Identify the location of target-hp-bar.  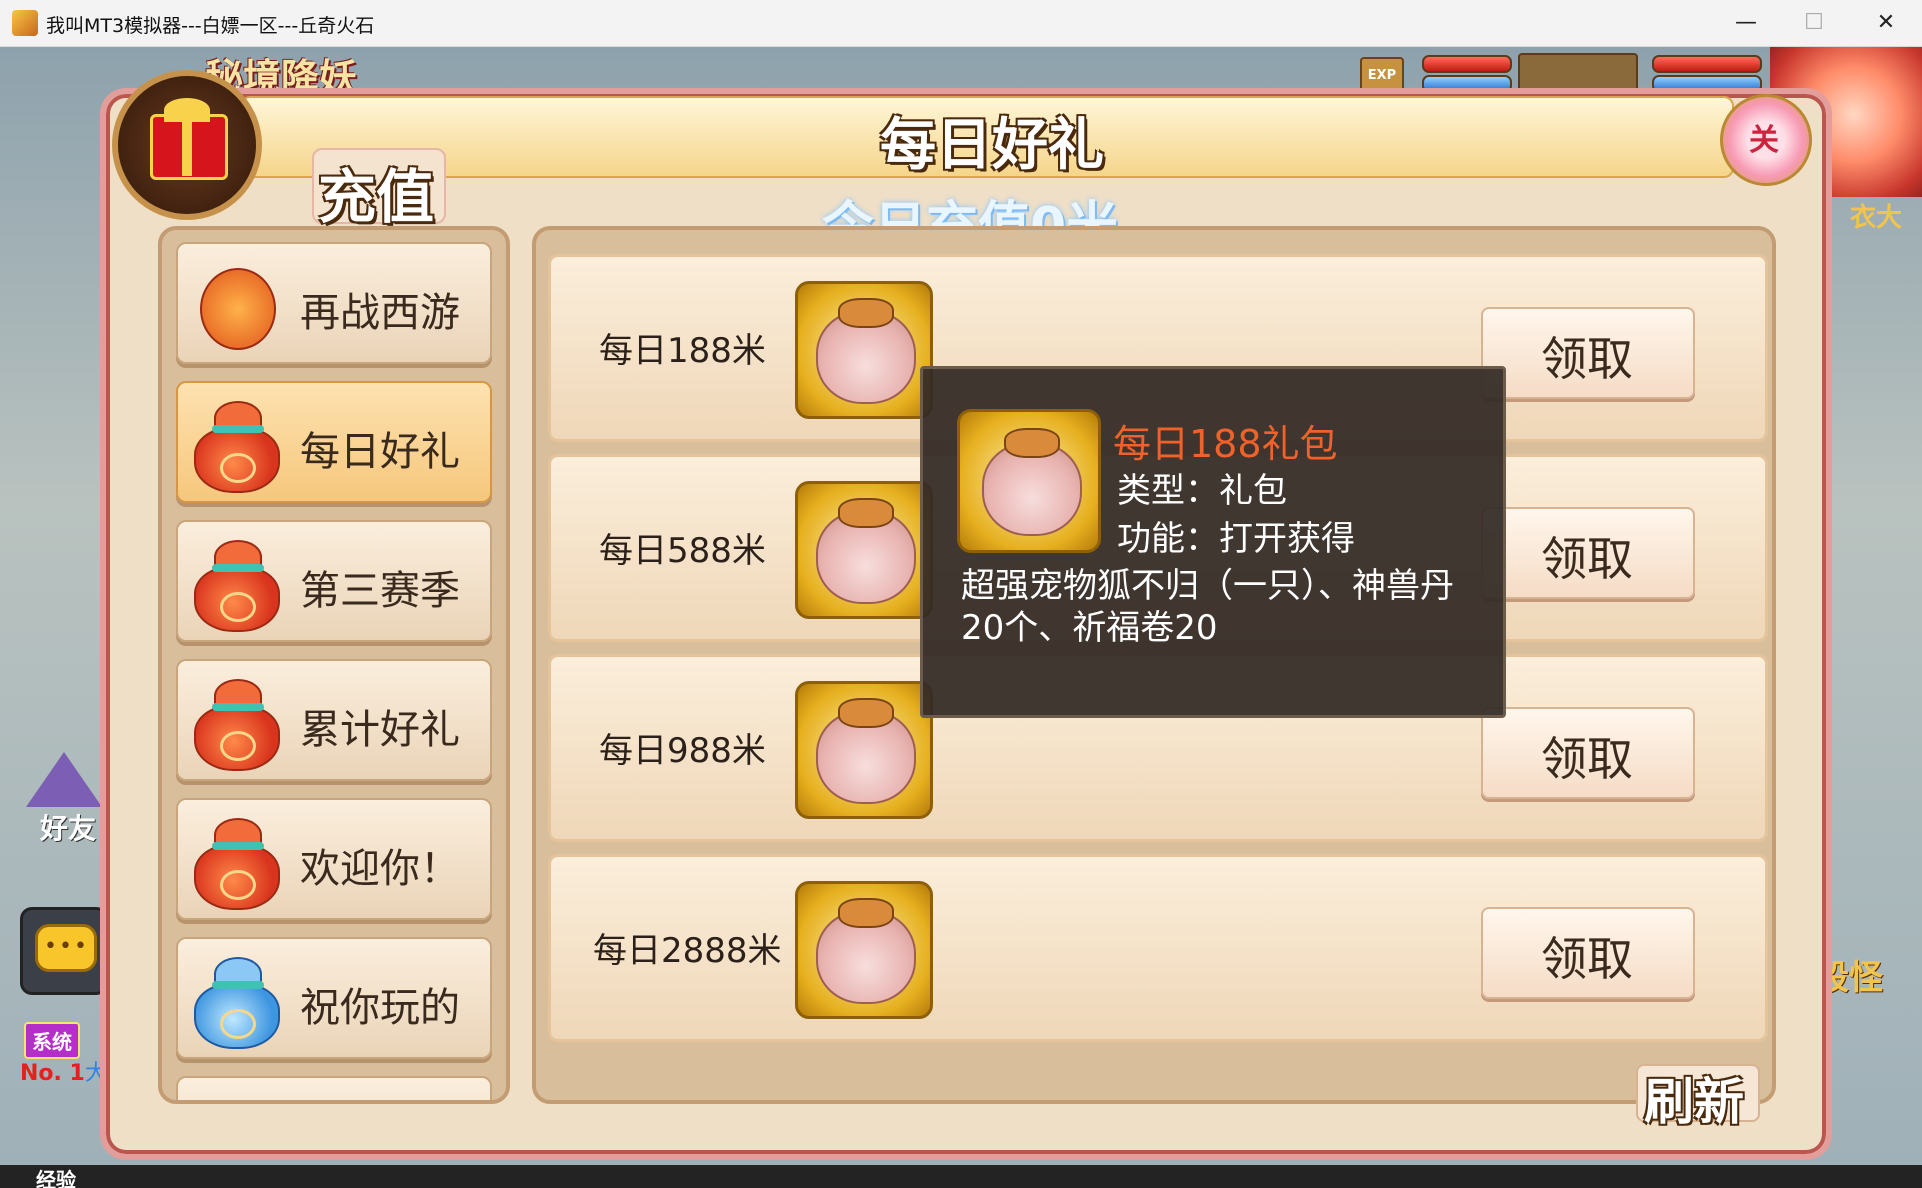
(1707, 64).